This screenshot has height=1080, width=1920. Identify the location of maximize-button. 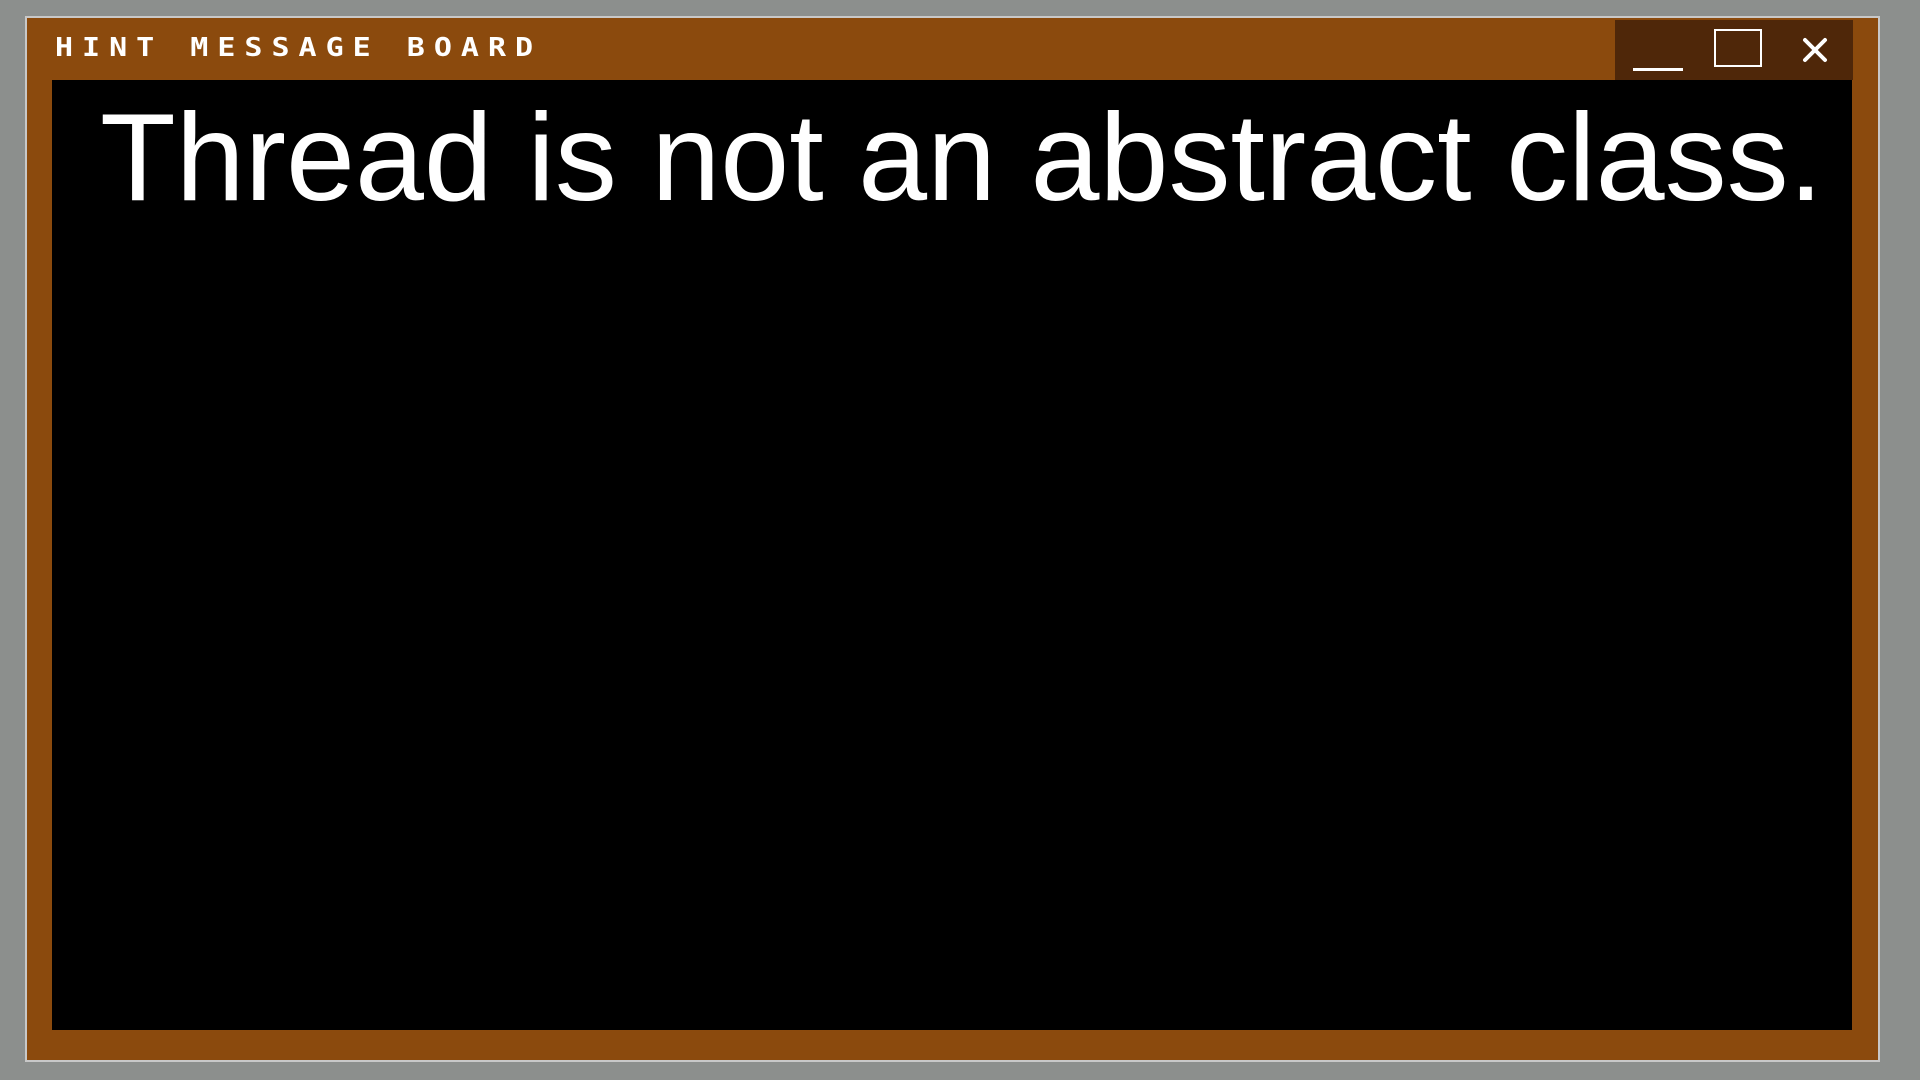
(1735, 50).